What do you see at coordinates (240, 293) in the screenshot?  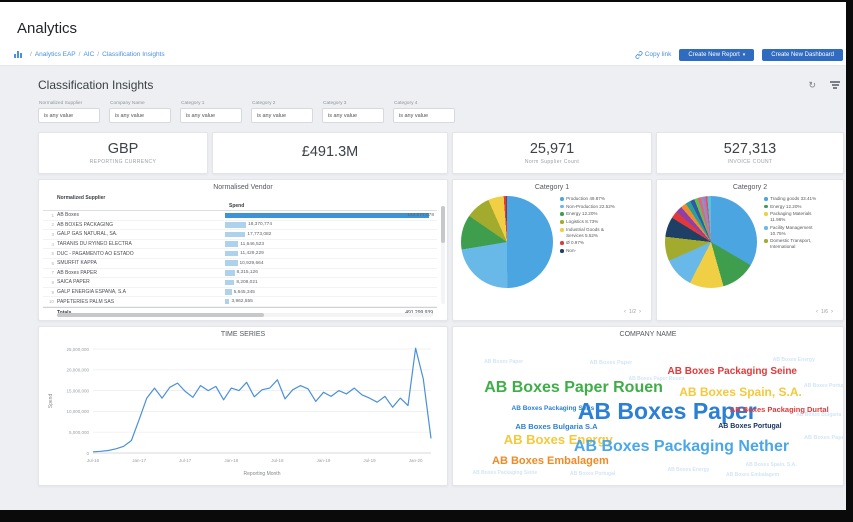 I see `table-row: 9 GALP ENERGIA ESPAÑA, S.A 5,645,345` at bounding box center [240, 293].